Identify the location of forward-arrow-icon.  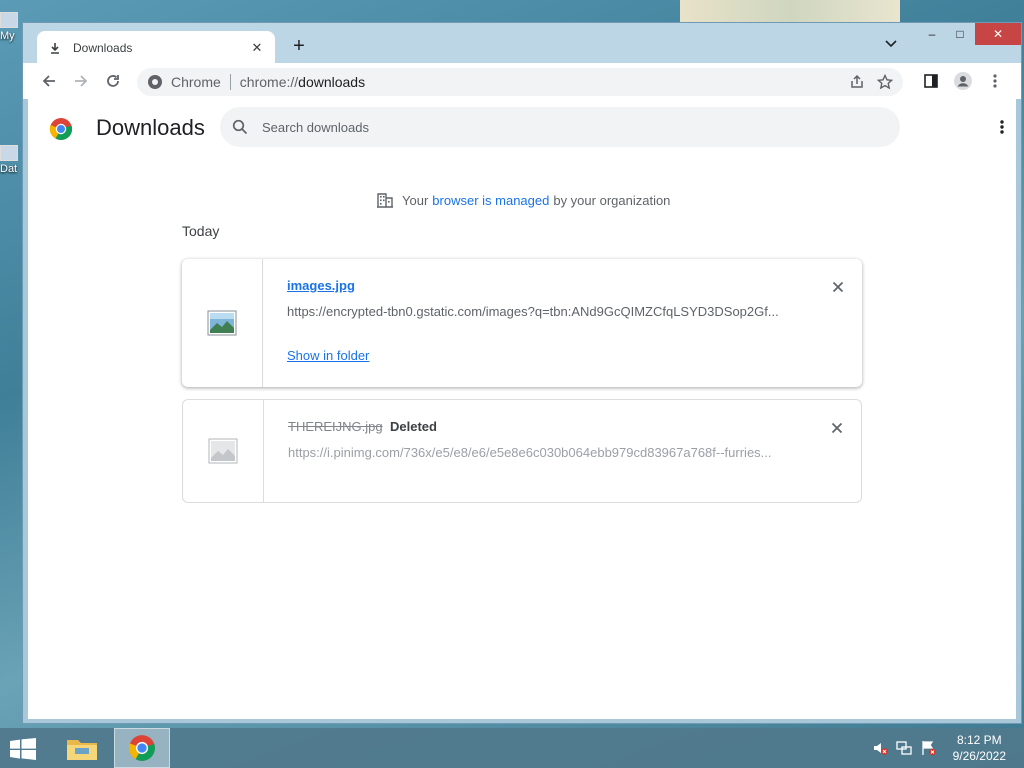
(81, 81).